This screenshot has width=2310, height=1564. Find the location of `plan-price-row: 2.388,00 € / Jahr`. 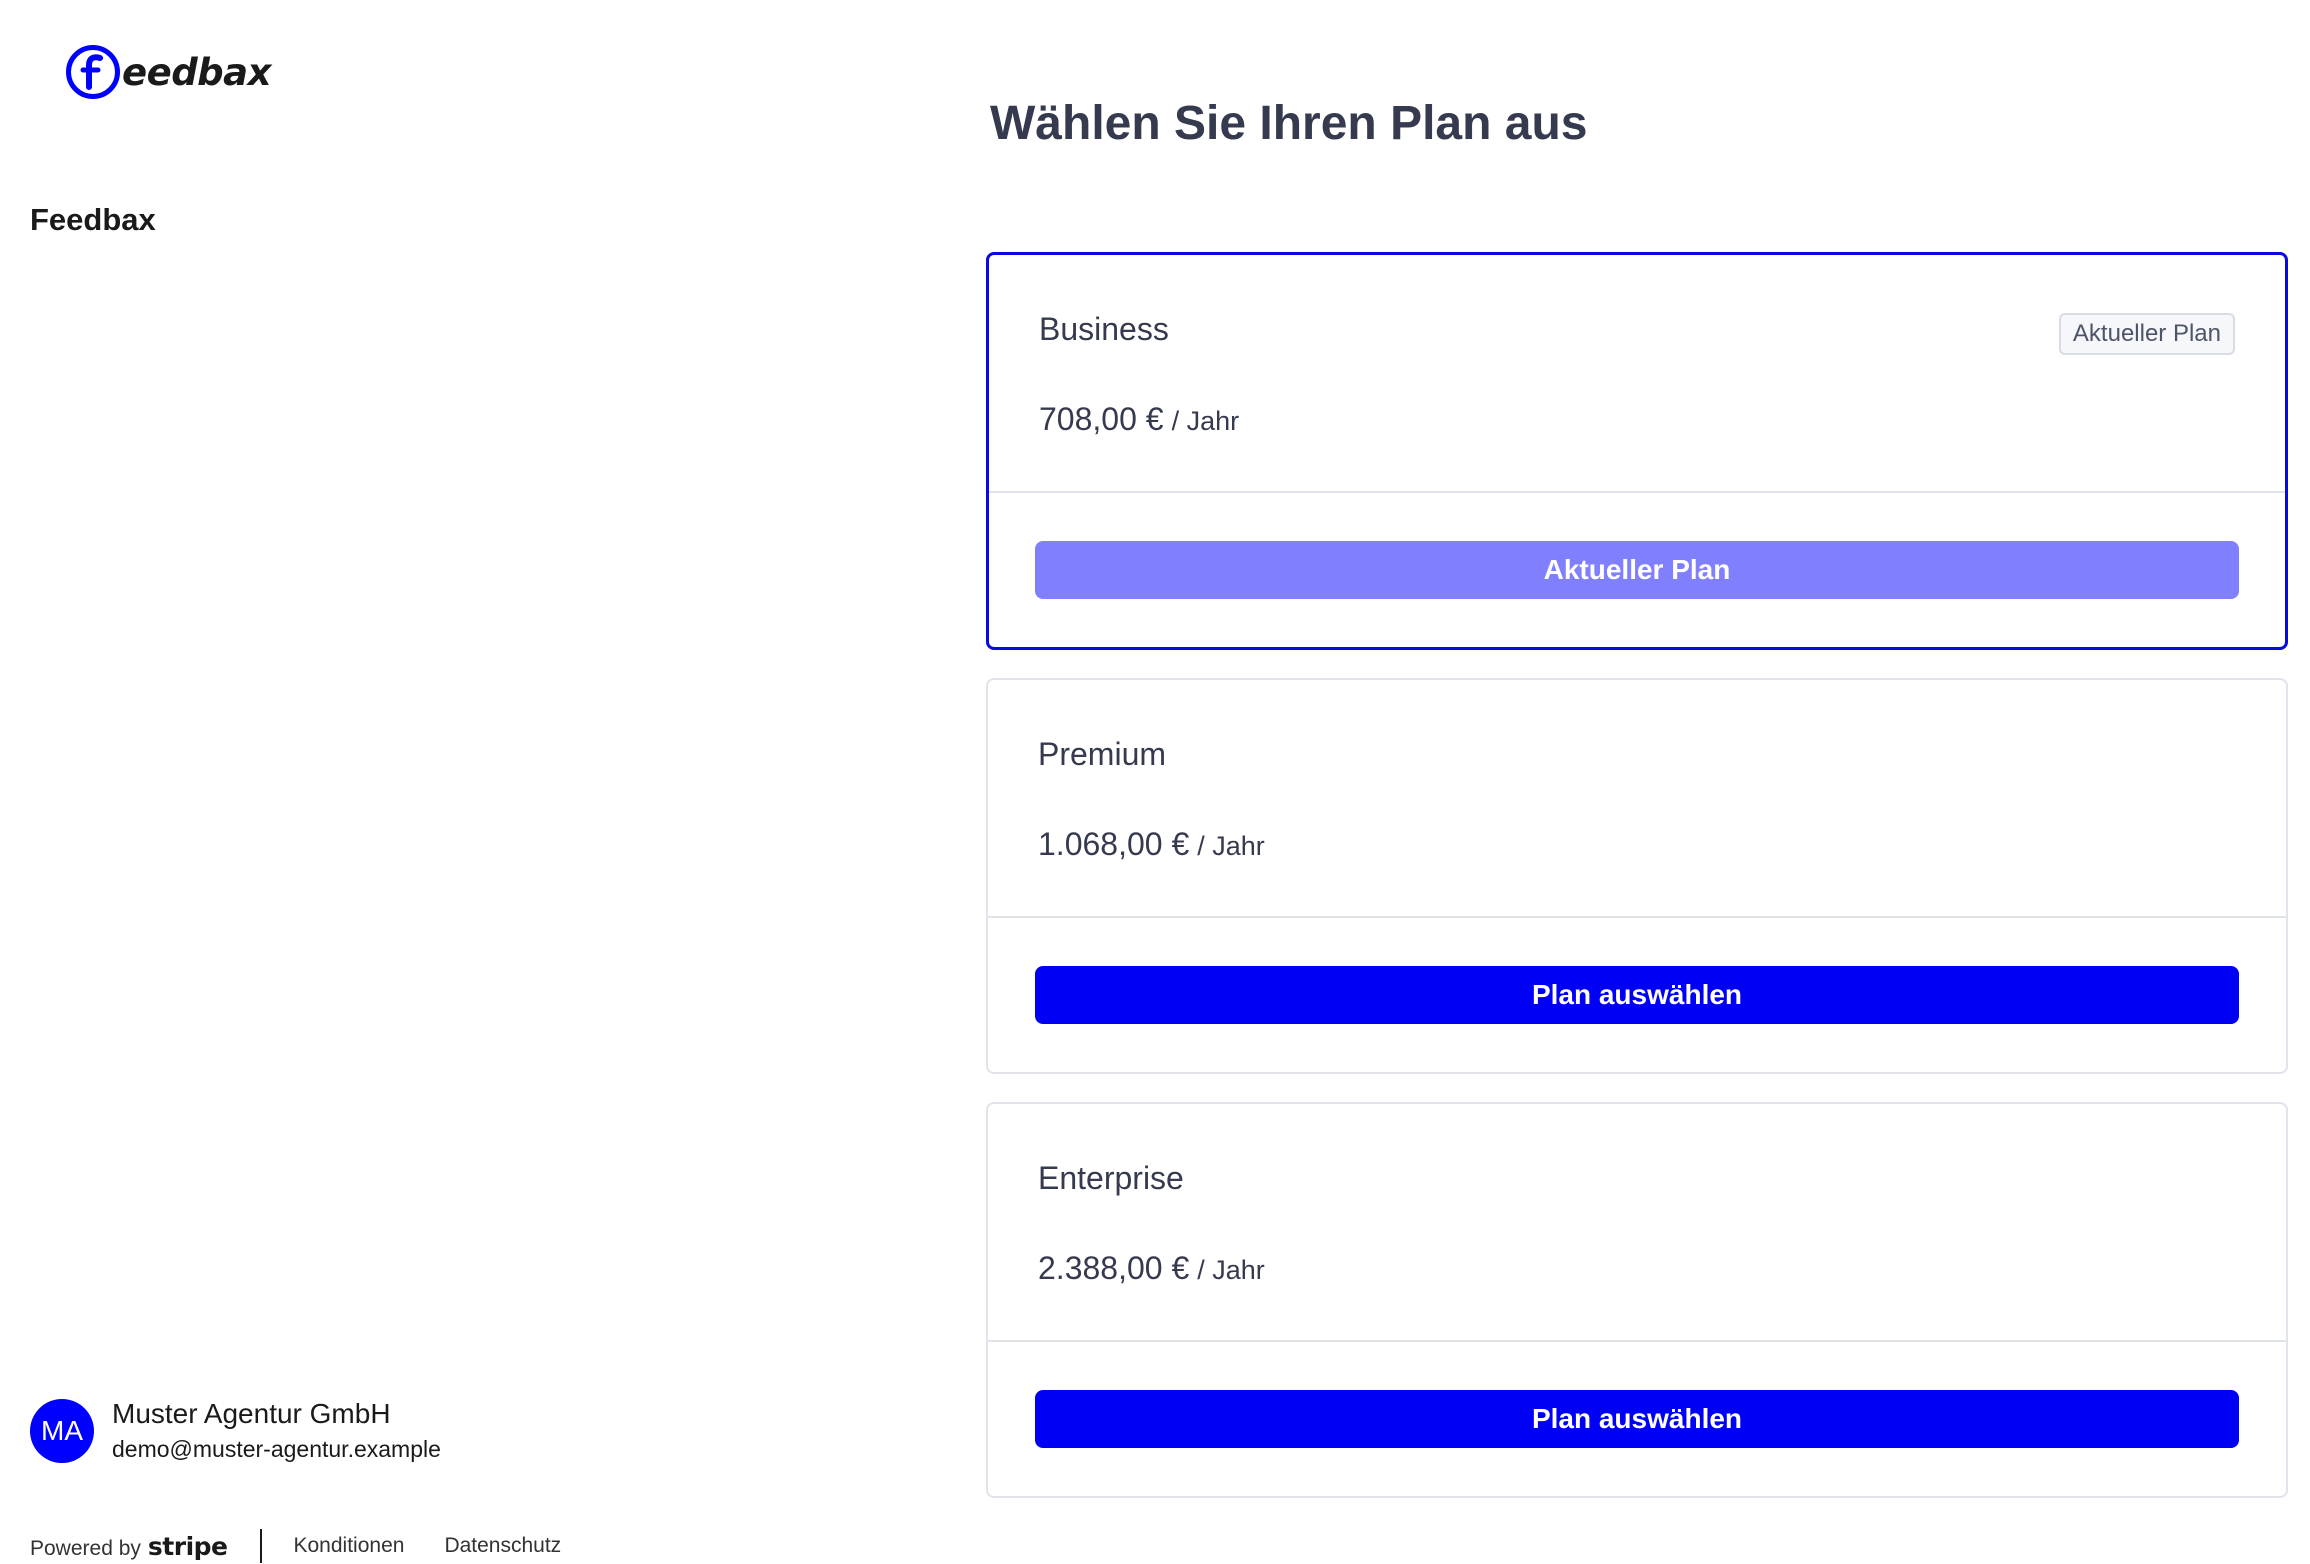

plan-price-row: 2.388,00 € / Jahr is located at coordinates (1151, 1268).